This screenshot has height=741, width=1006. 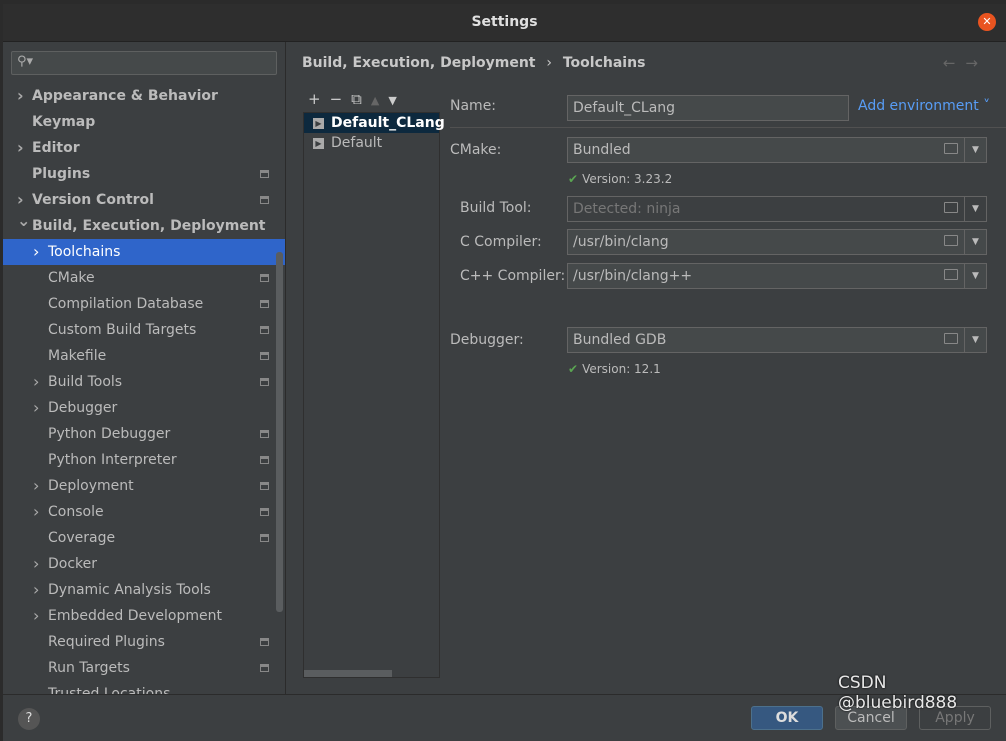 I want to click on sidebar-item: › Toolchains, so click(x=144, y=252).